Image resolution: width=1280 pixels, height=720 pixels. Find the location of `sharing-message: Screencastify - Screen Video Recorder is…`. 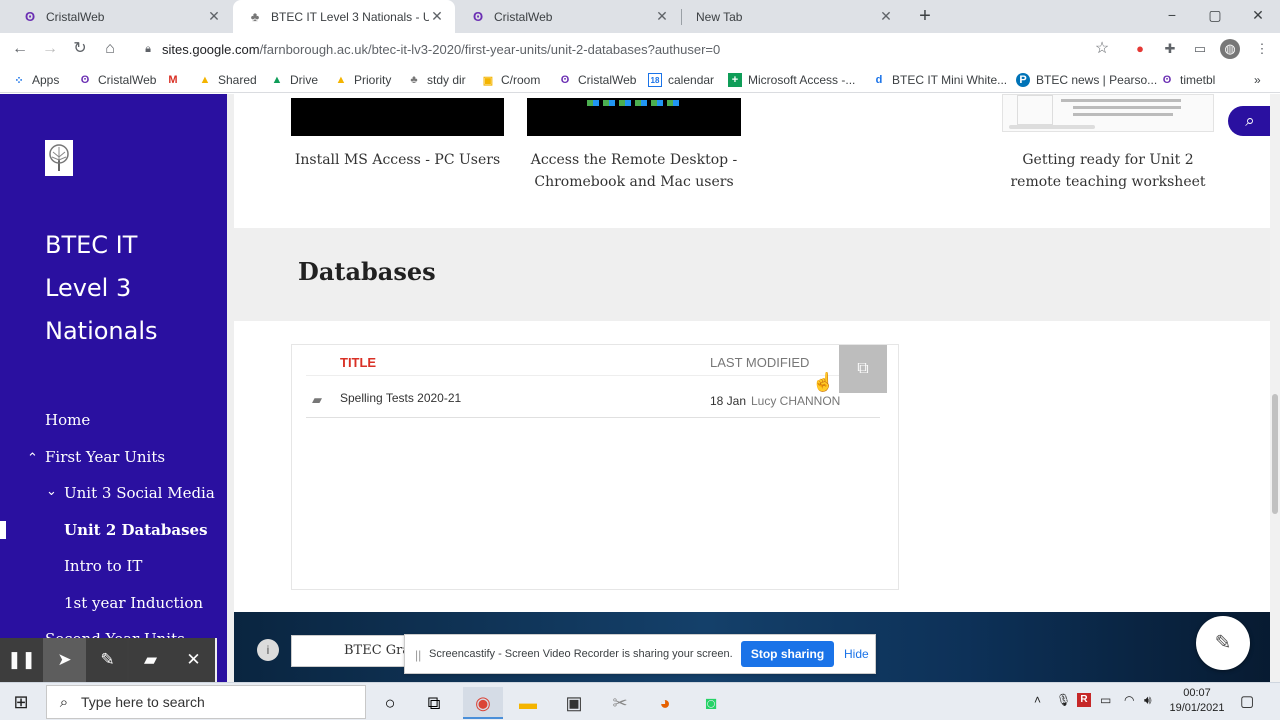

sharing-message: Screencastify - Screen Video Recorder is… is located at coordinates (581, 654).